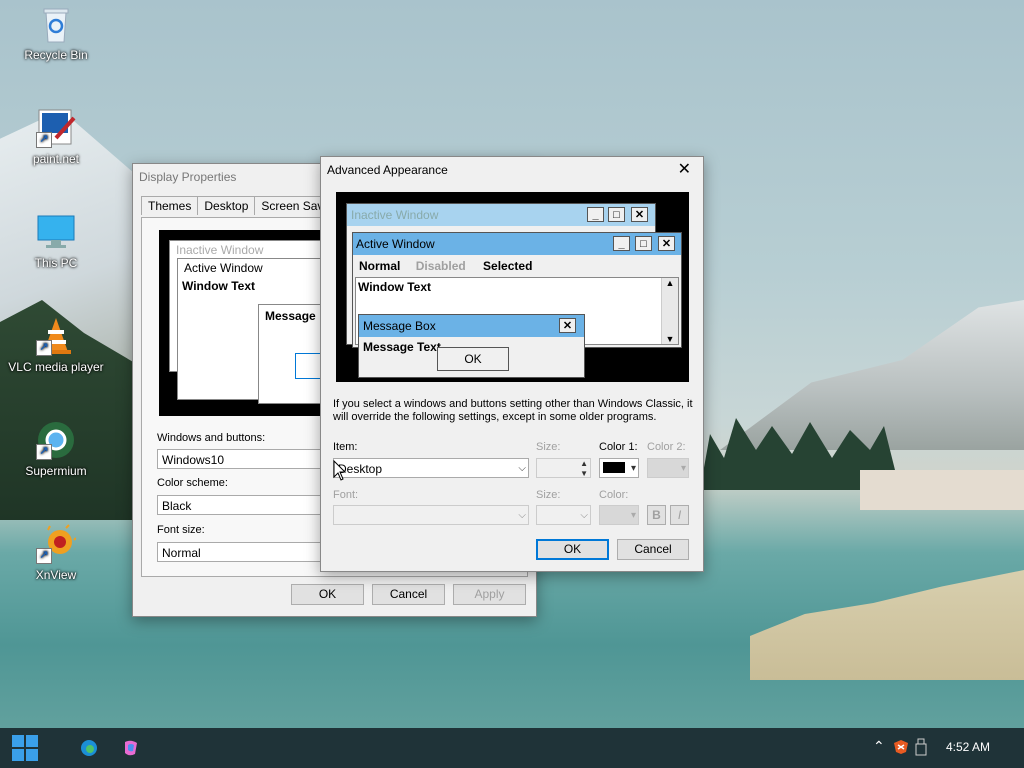 This screenshot has height=768, width=1024. I want to click on preview-menu-selected: Selected, so click(508, 266).